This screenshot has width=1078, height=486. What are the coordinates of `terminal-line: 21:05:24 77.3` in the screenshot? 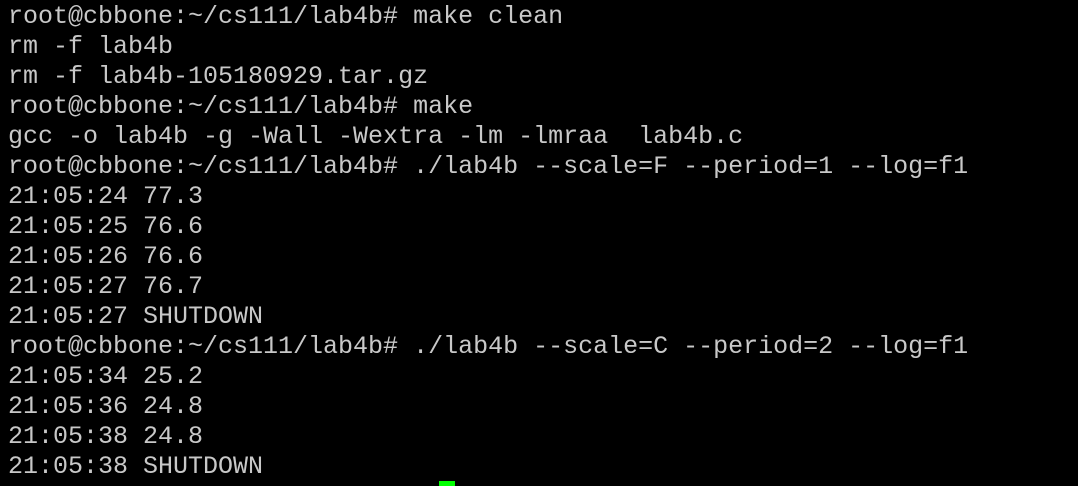 It's located at (106, 196).